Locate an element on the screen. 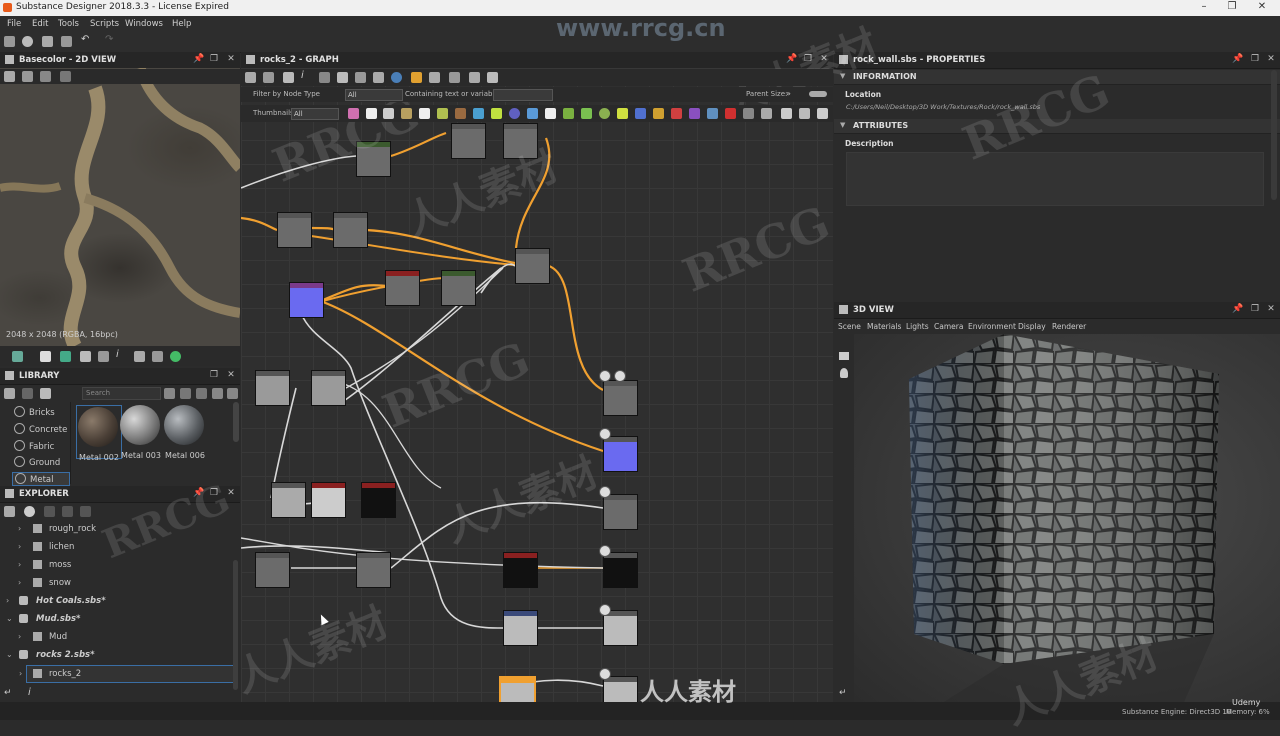 Image resolution: width=1280 pixels, height=736 pixels. substance-icon is located at coordinates (27, 41).